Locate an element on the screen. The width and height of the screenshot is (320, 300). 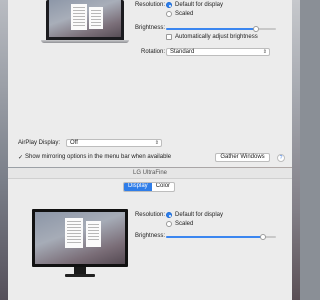
monitor-display-preview is located at coordinates (80, 238).